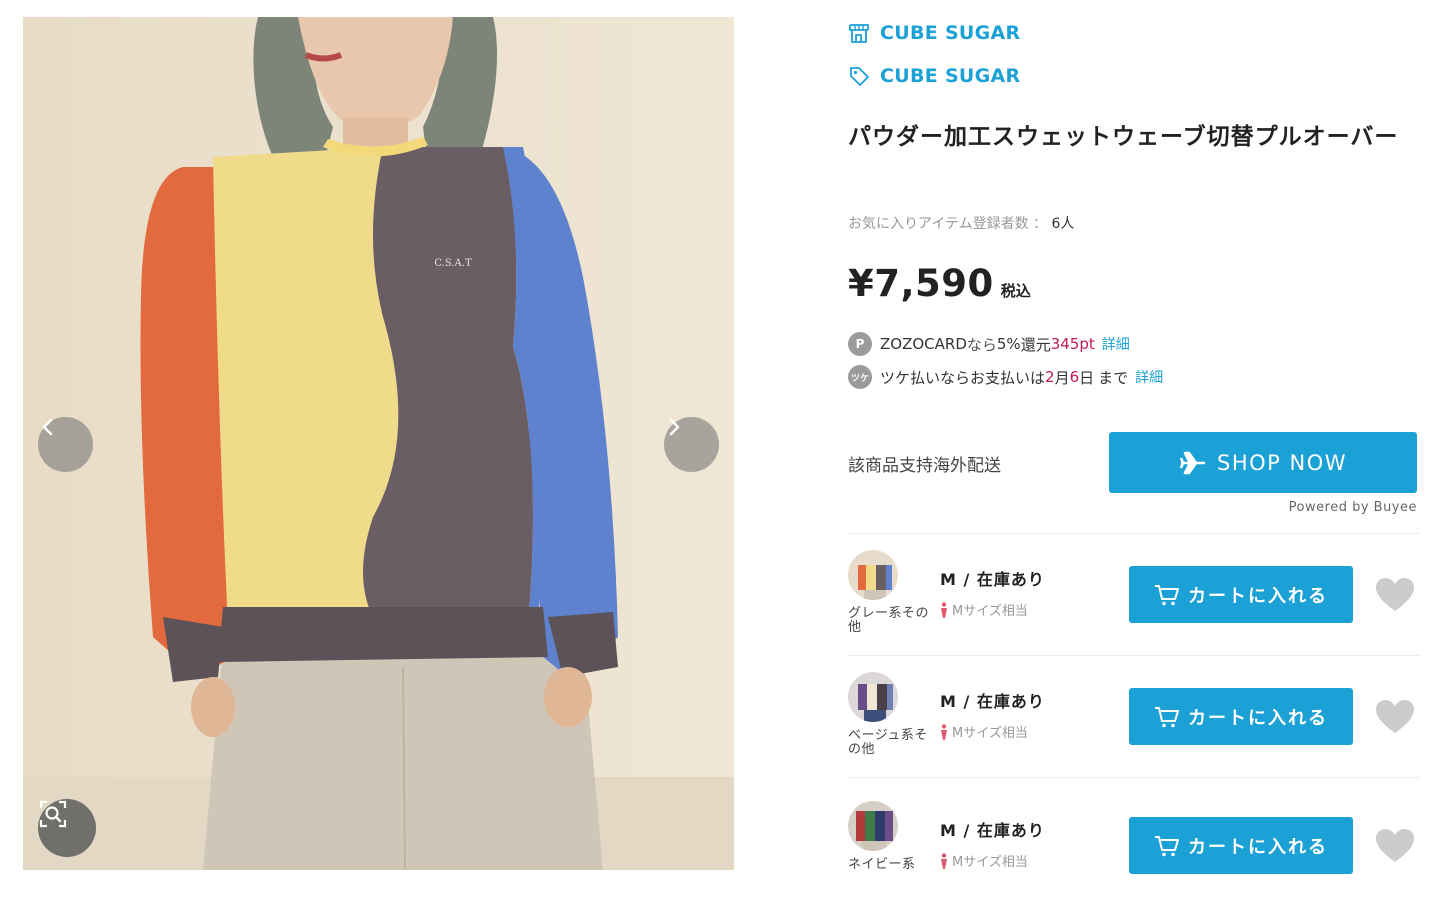  Describe the element at coordinates (1050, 377) in the screenshot. I see `tsuke-month: 2` at that location.